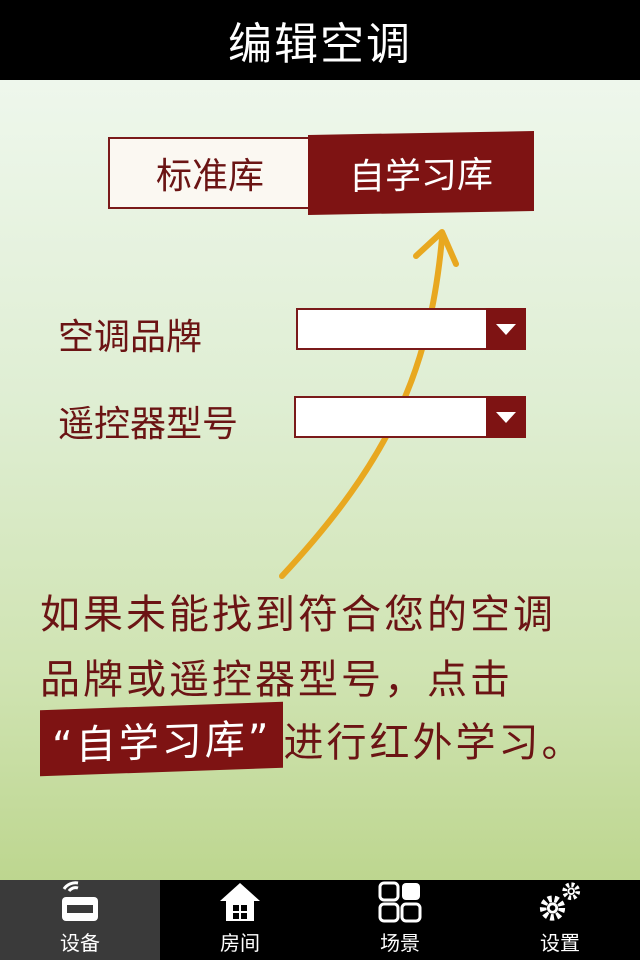 The image size is (640, 960). I want to click on brand-dropdown-button, so click(506, 329).